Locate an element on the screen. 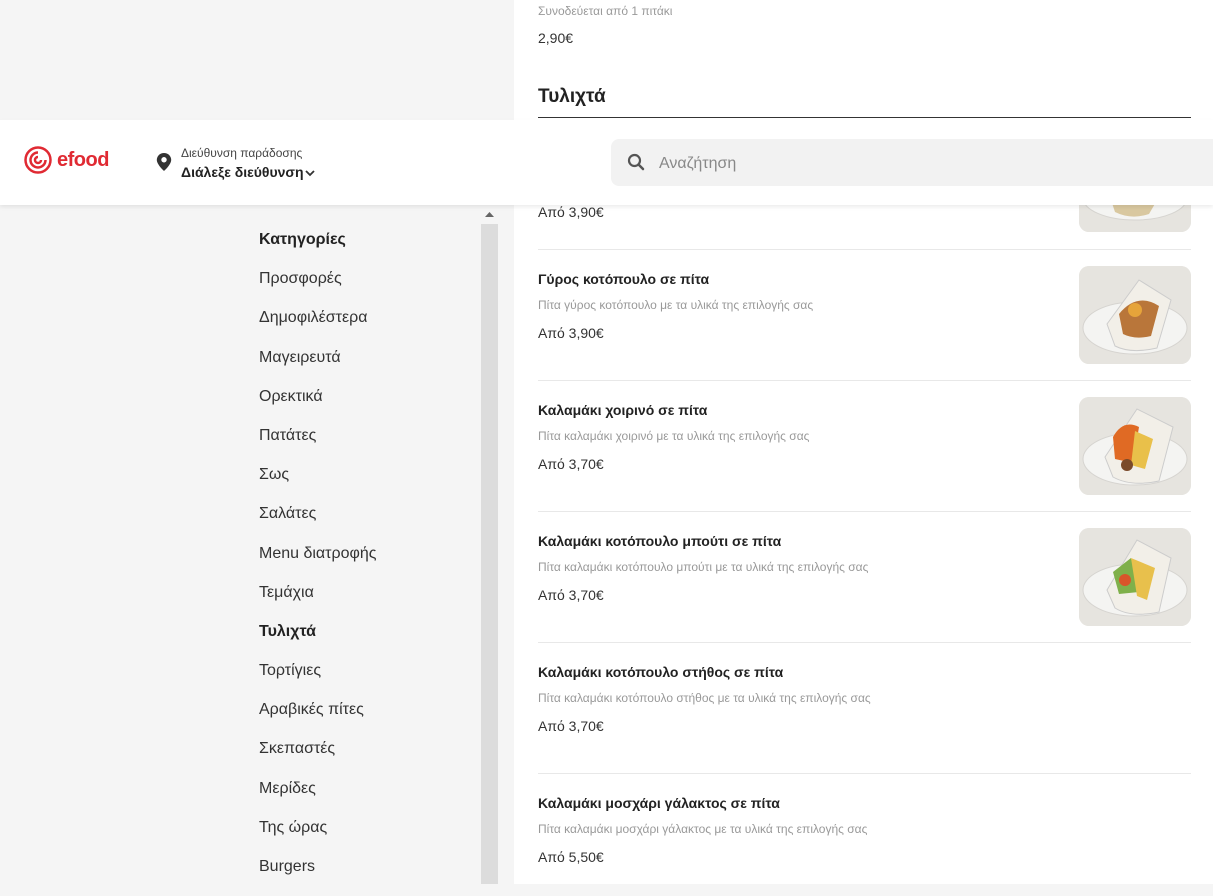  item-name: Καλαμάκι κοτόπουλο στήθος σε πίτα is located at coordinates (661, 672).